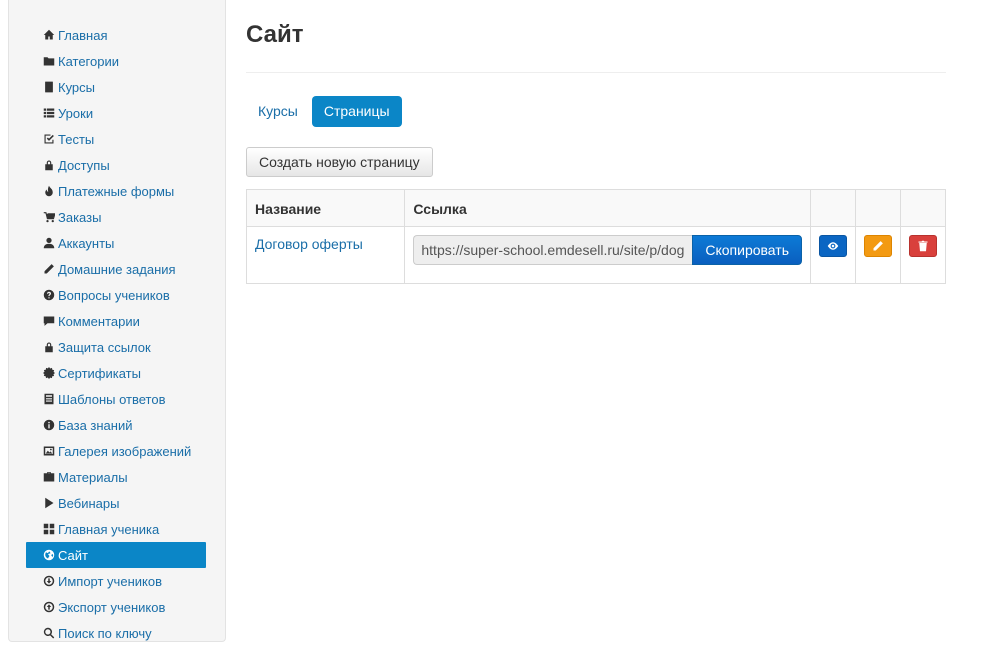 This screenshot has height=646, width=981. Describe the element at coordinates (48, 477) in the screenshot. I see `briefcase-icon` at that location.